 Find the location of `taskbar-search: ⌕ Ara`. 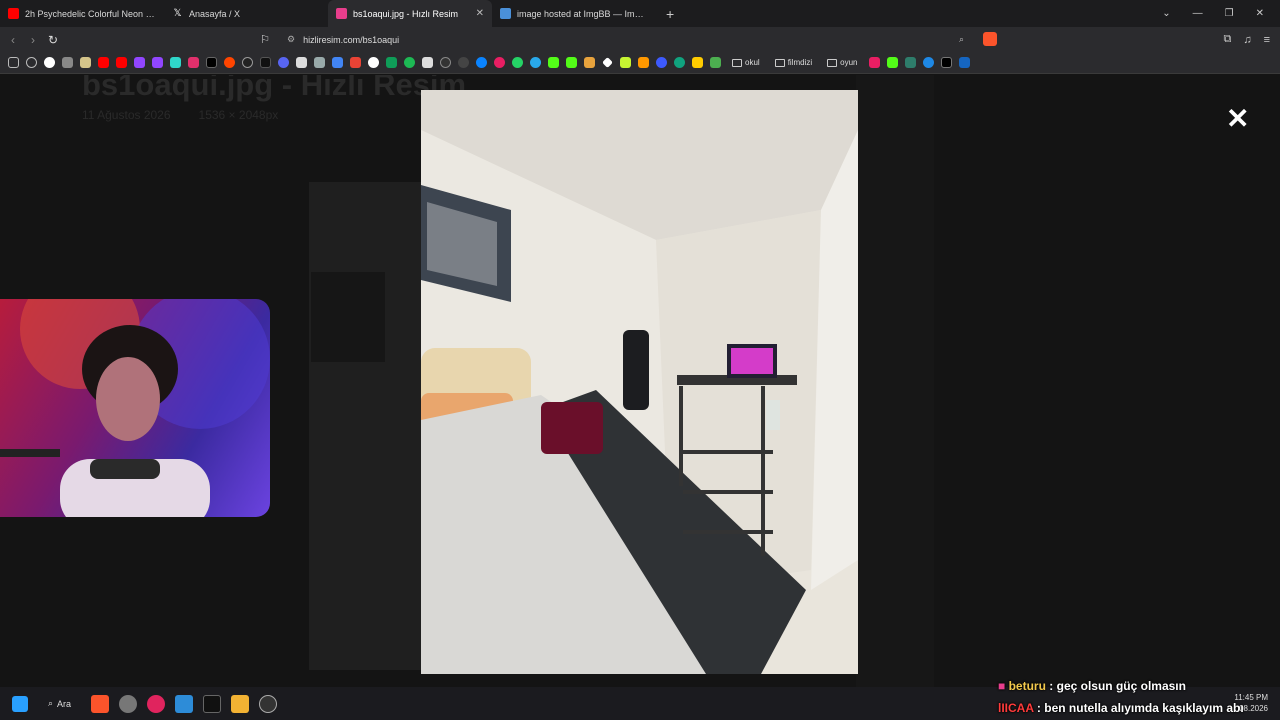

taskbar-search: ⌕ Ara is located at coordinates (59, 703).